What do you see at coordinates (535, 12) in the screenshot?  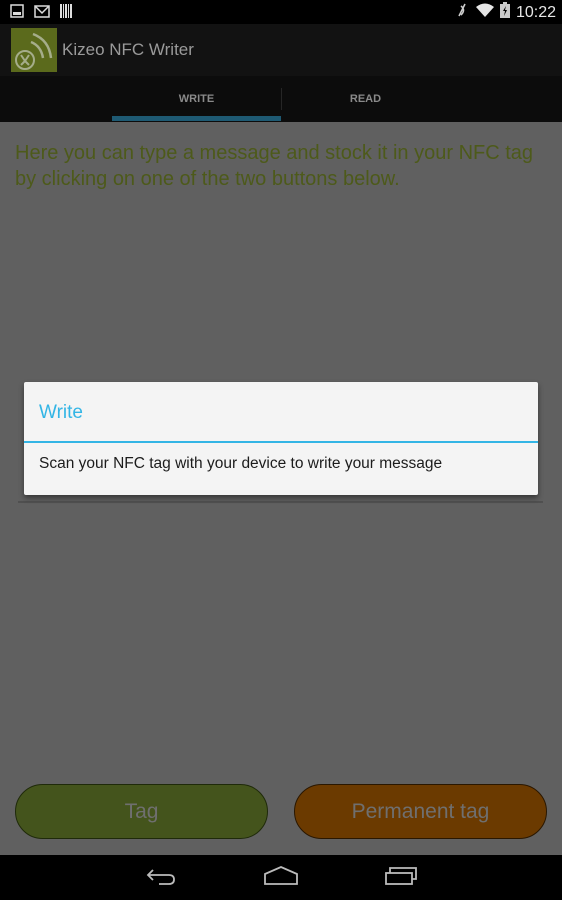 I see `clock: 10:22` at bounding box center [535, 12].